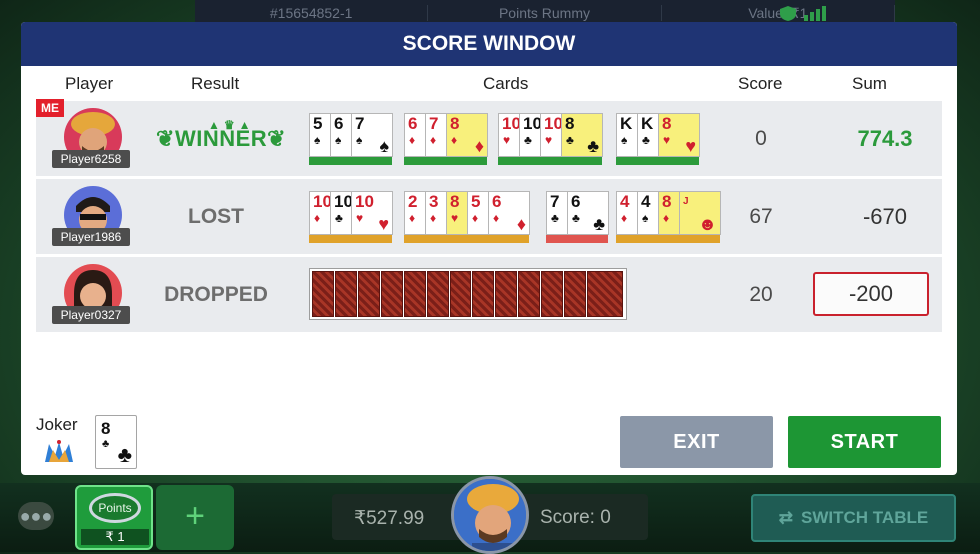  I want to click on joker-suit-small: ♣, so click(106, 444).